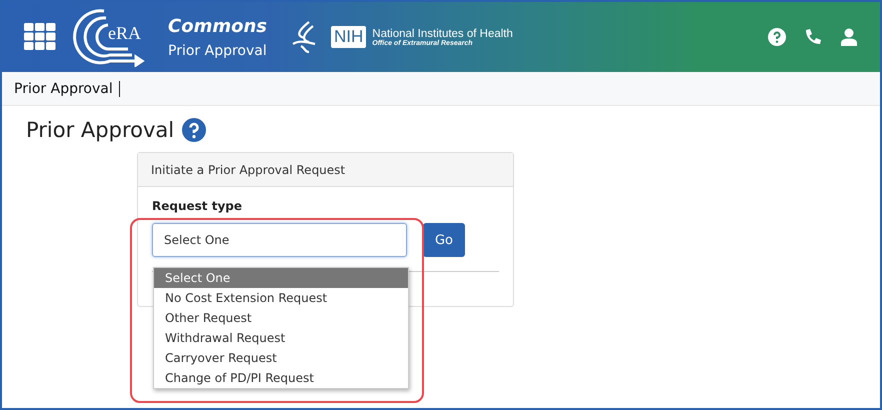  I want to click on card-title: Initiate a Prior Approval Request, so click(325, 170).